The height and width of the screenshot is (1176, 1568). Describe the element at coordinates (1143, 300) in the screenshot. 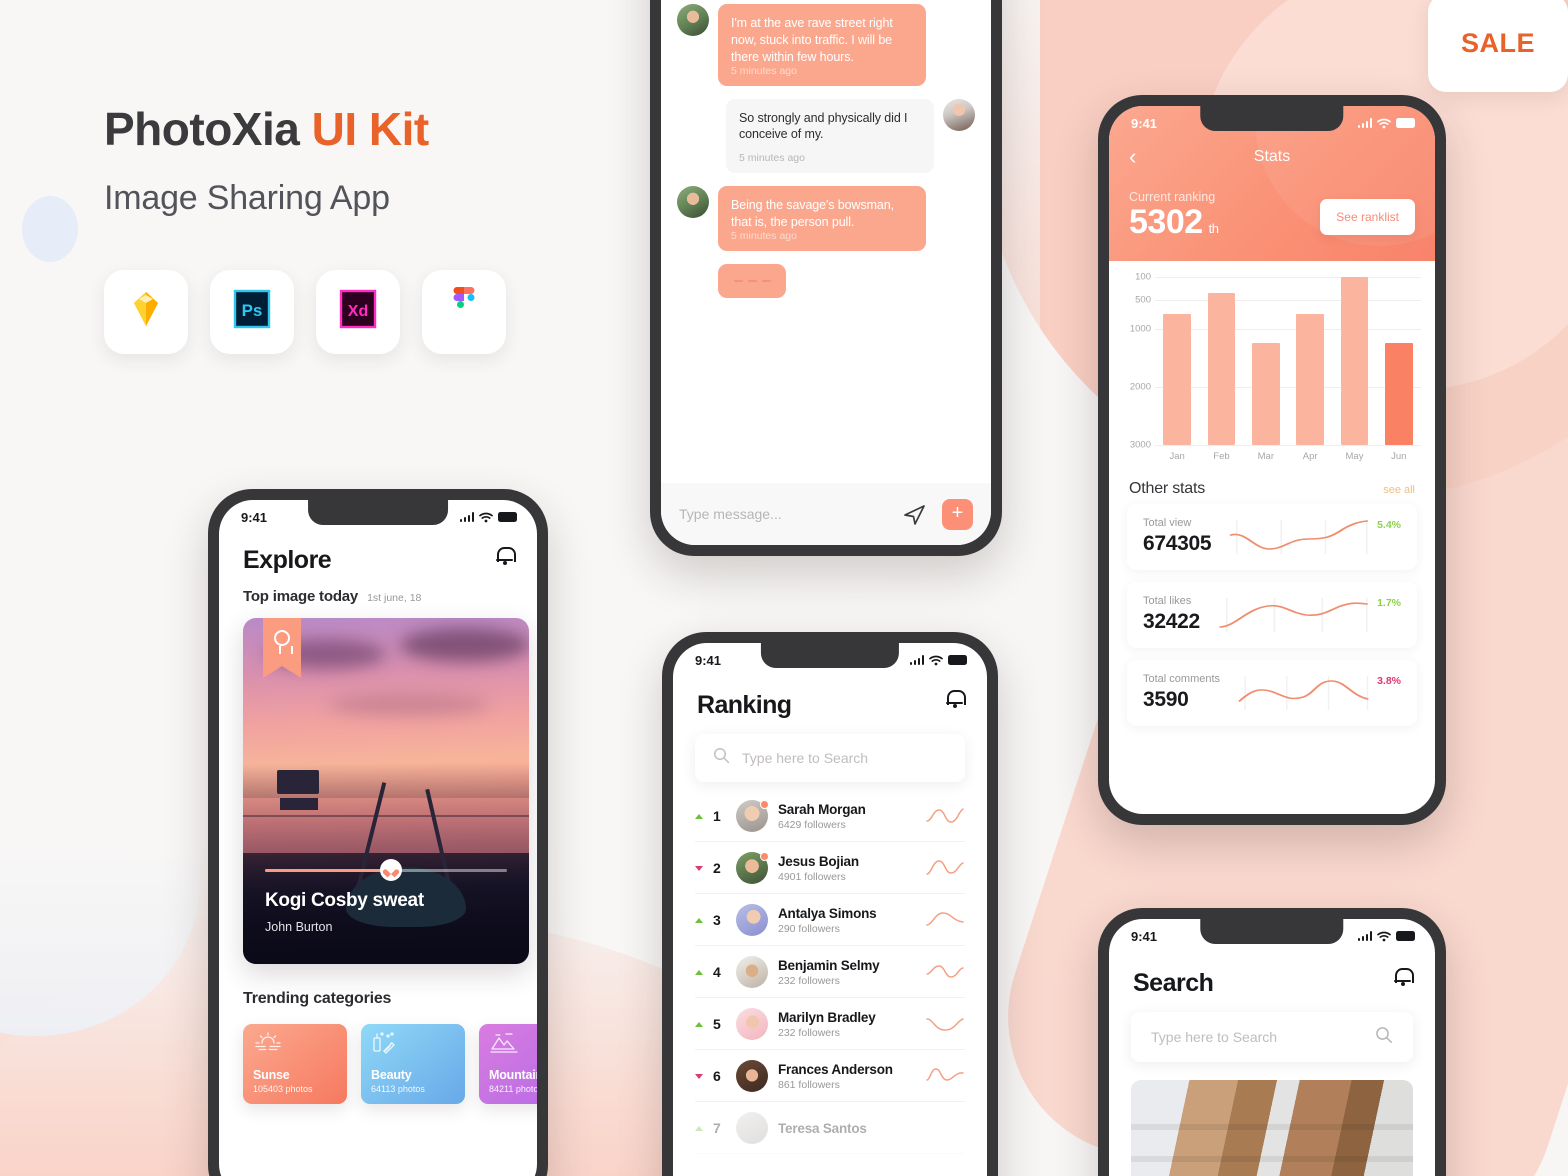

I see `chart-y-tick: 500` at that location.